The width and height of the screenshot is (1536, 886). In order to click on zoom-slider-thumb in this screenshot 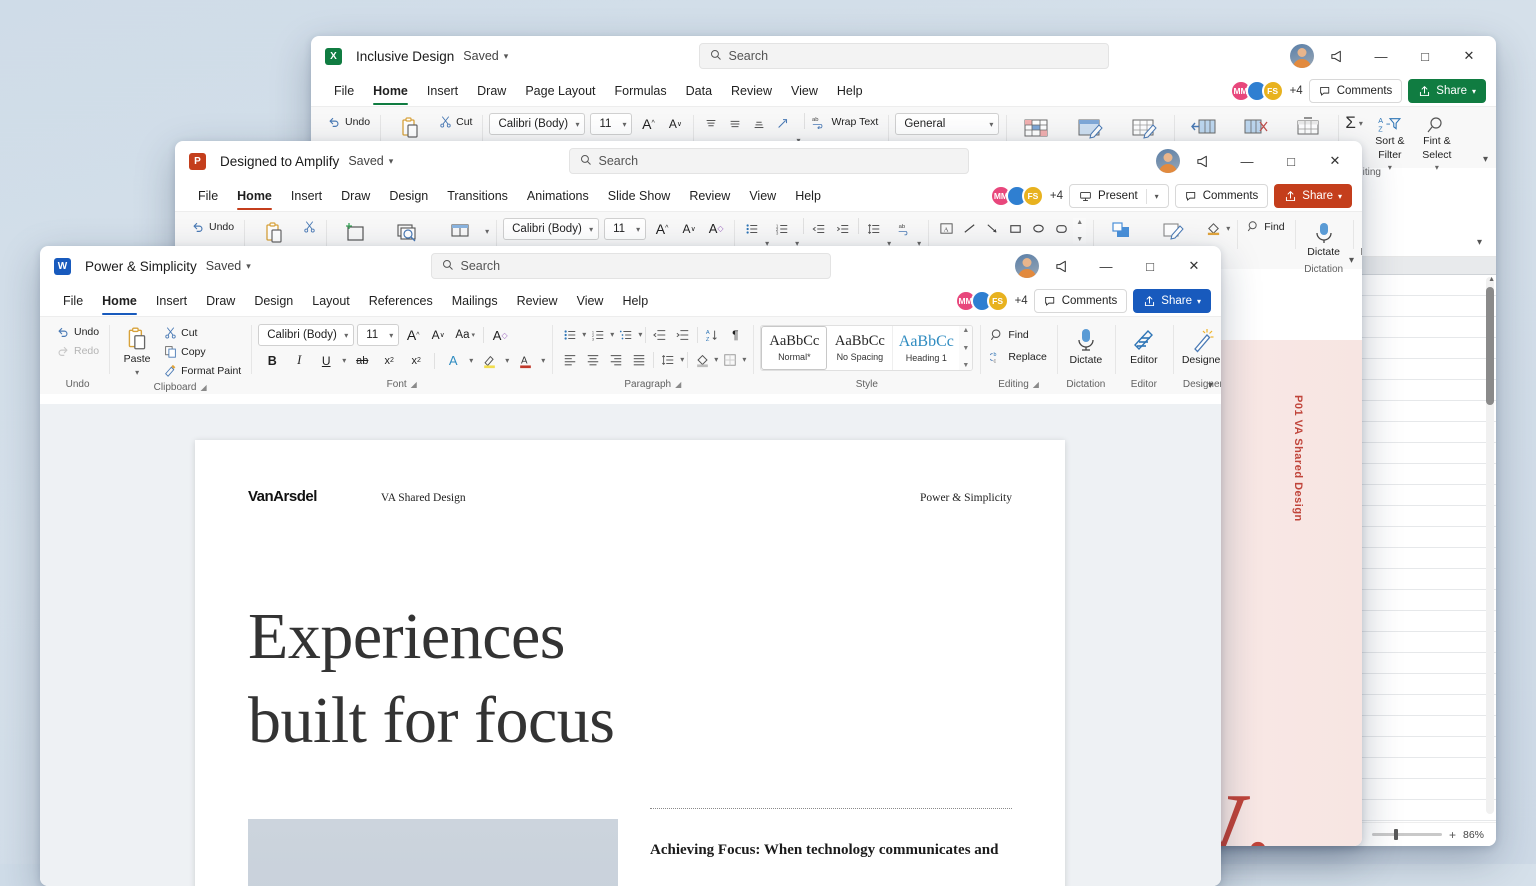, I will do `click(1396, 834)`.